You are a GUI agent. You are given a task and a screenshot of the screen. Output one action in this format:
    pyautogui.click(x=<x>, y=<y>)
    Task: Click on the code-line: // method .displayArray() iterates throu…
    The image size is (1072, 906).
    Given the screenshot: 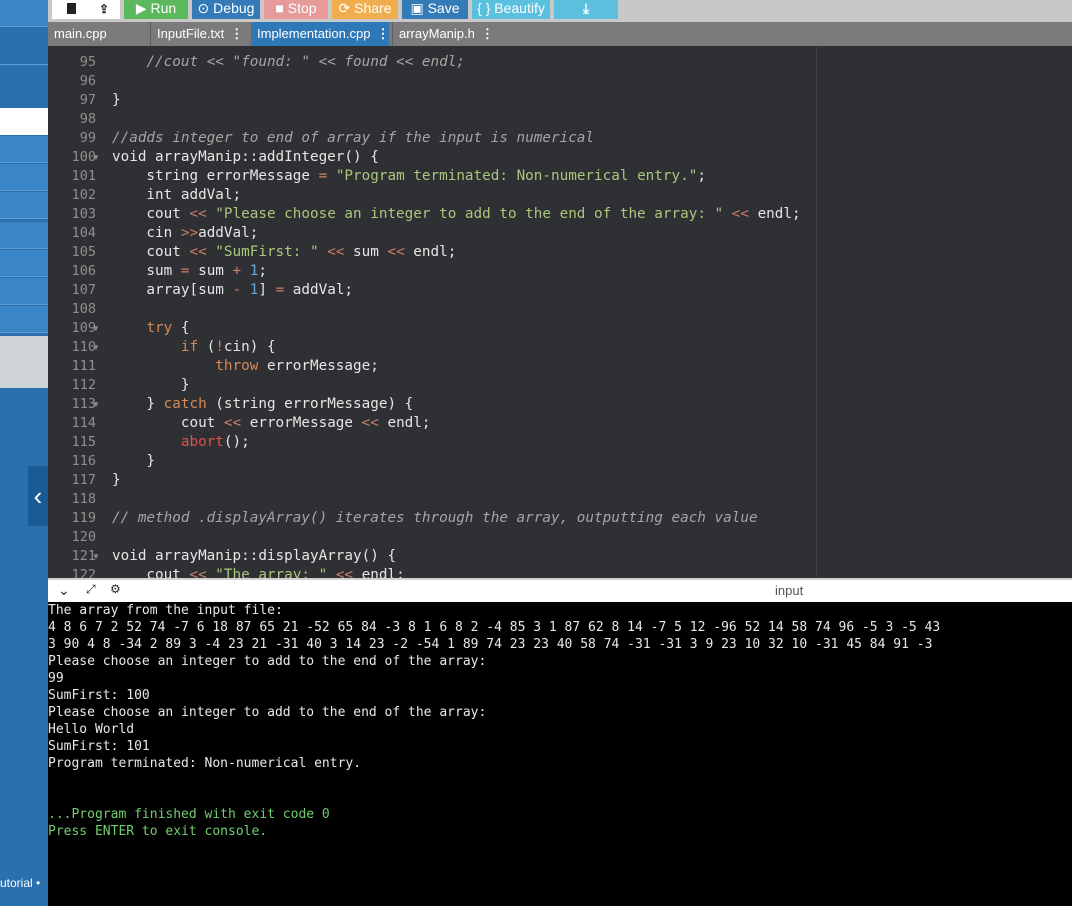 What is the action you would take?
    pyautogui.click(x=435, y=518)
    